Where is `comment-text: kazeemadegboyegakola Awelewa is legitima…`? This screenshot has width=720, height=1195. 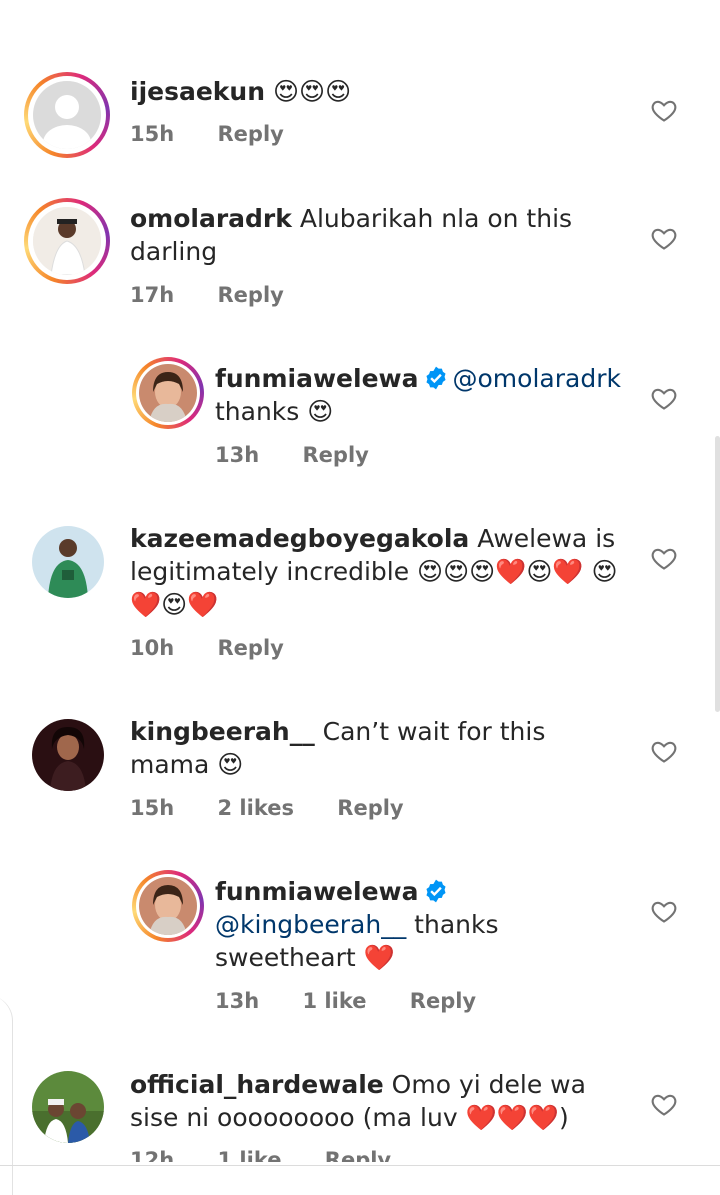 comment-text: kazeemadegboyegakola Awelewa is legitima… is located at coordinates (380, 571).